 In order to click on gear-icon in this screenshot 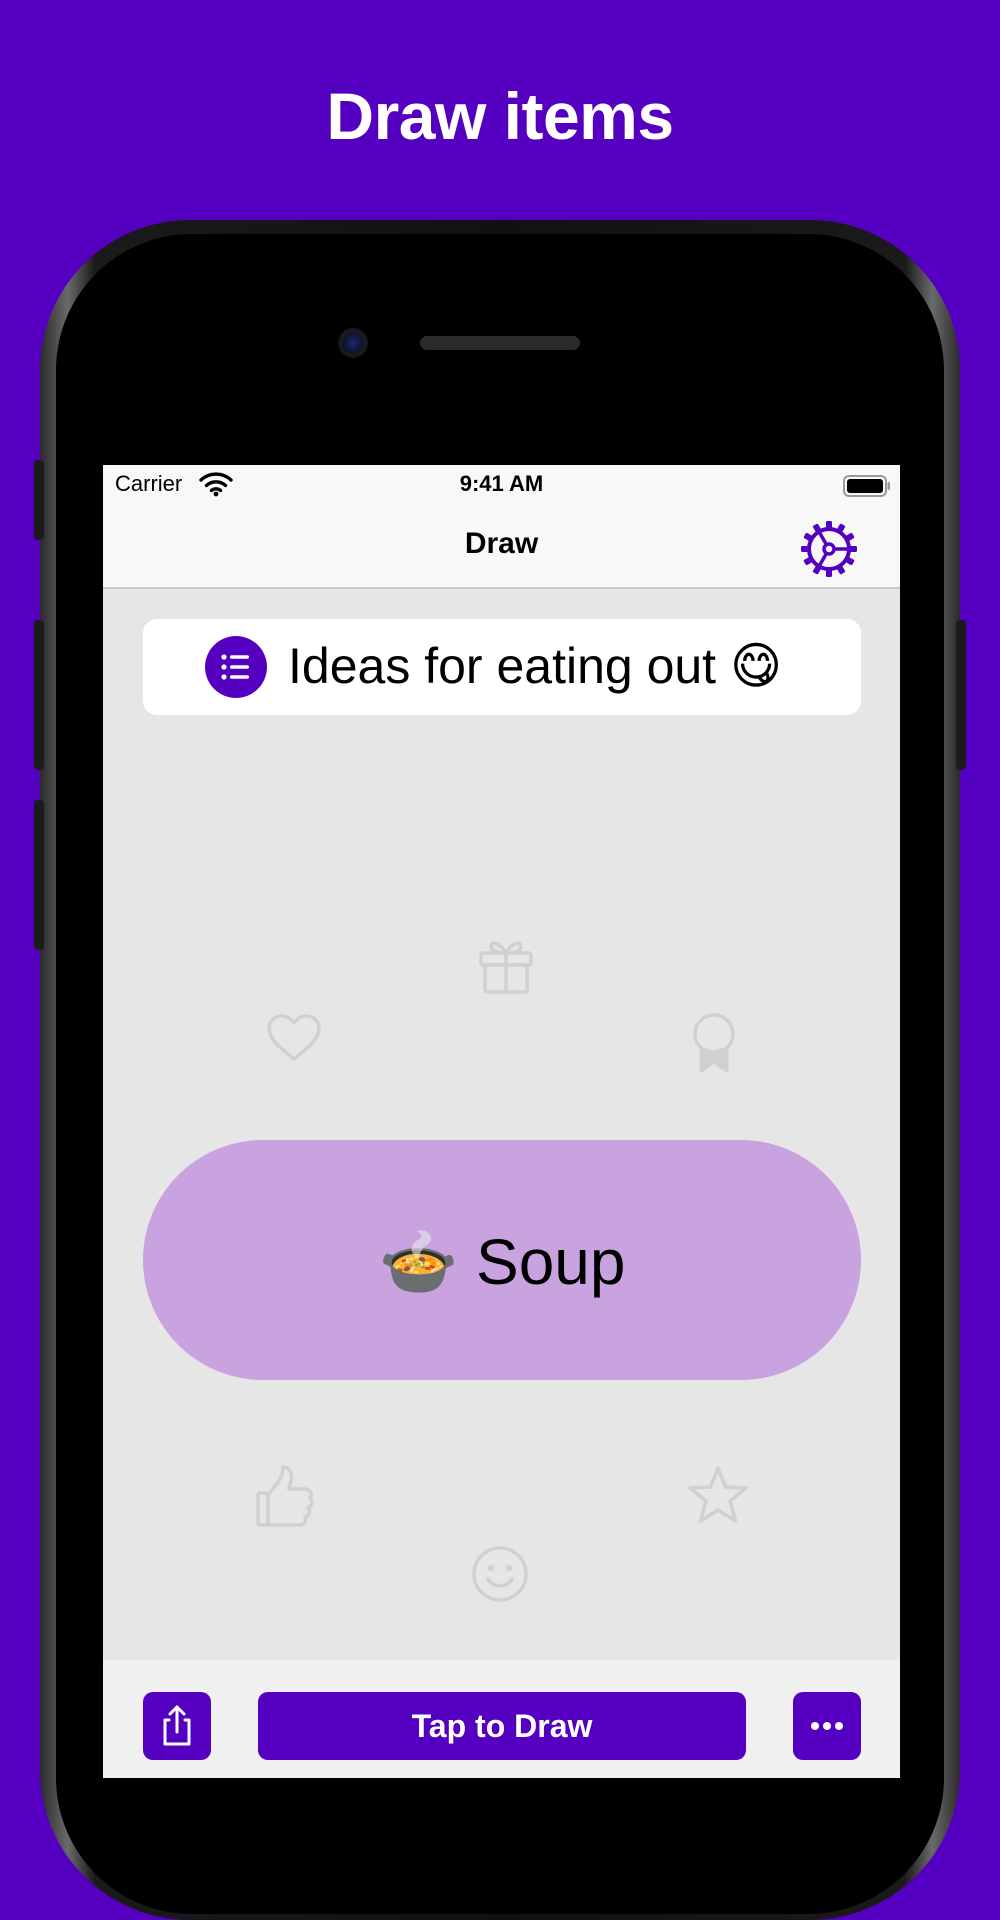, I will do `click(829, 549)`.